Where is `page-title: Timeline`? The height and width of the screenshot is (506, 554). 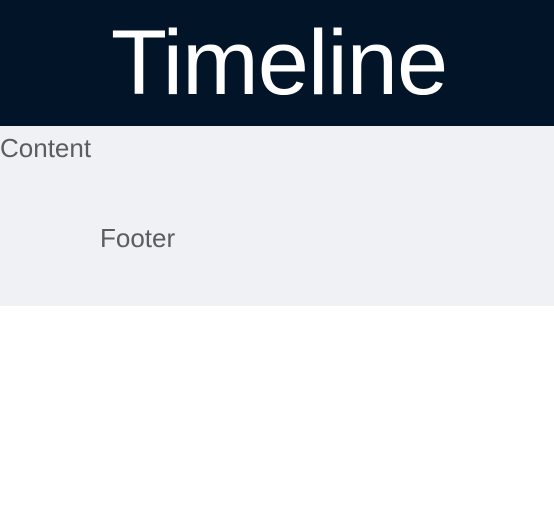
page-title: Timeline is located at coordinates (279, 63).